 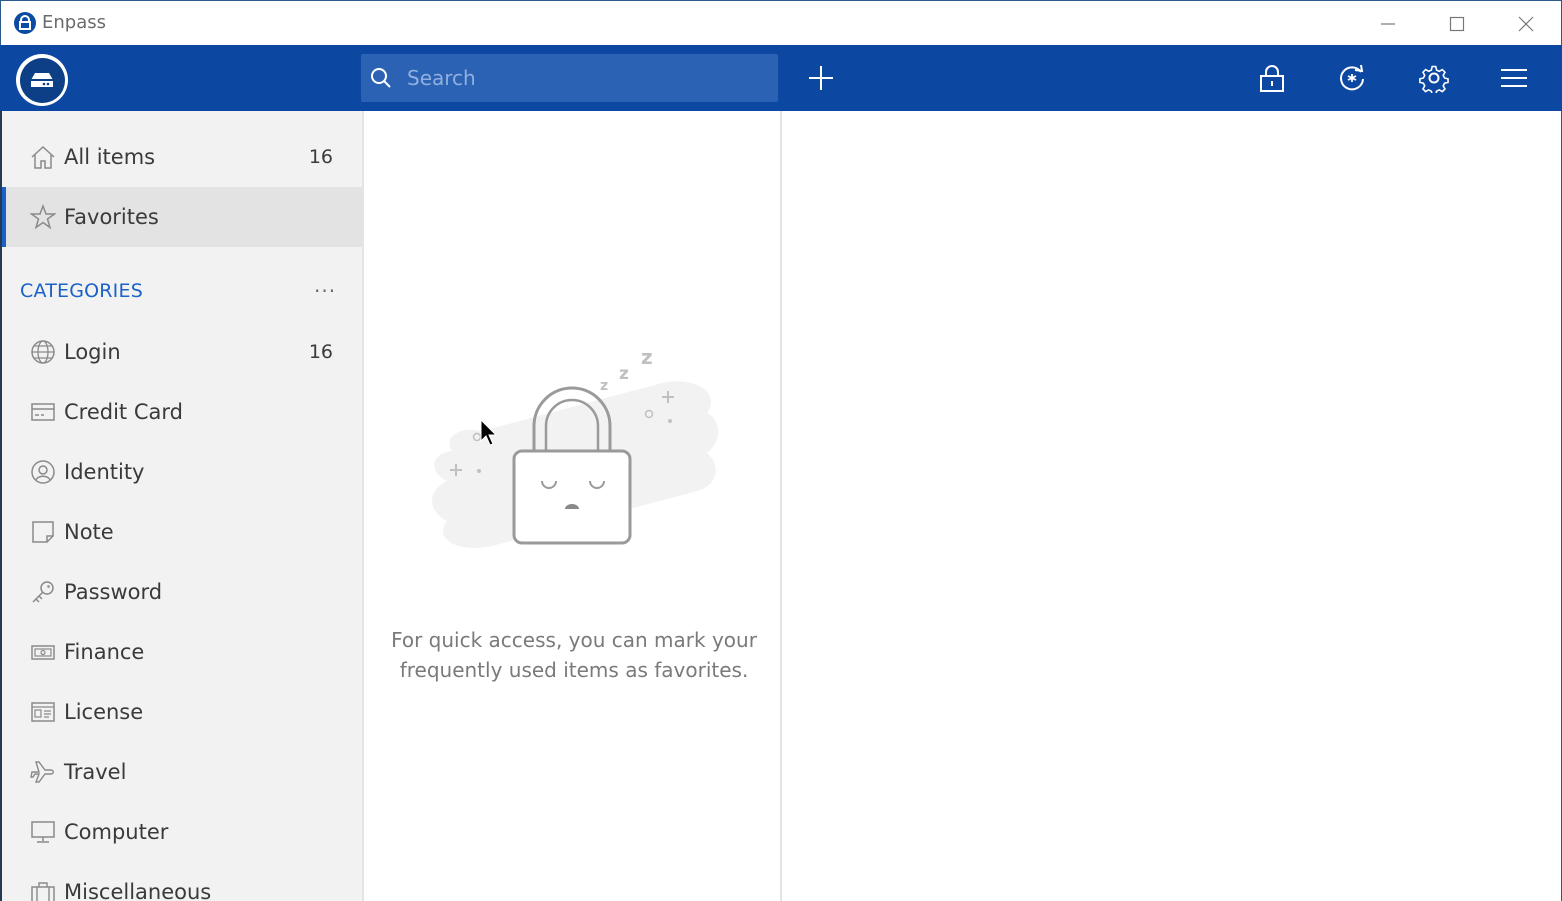 What do you see at coordinates (110, 157) in the screenshot?
I see `sidebar-item-label: All items` at bounding box center [110, 157].